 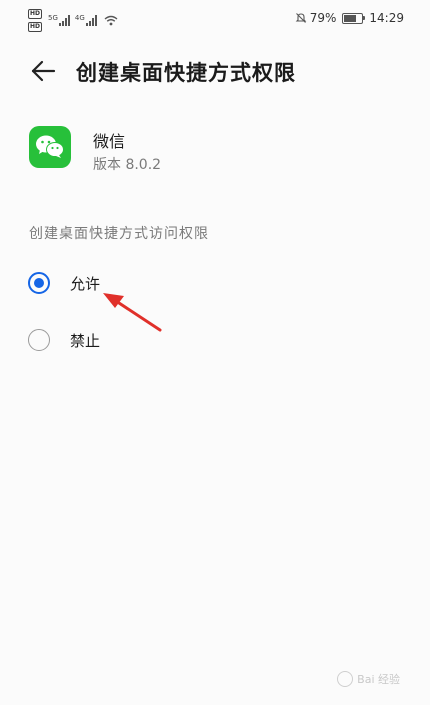 What do you see at coordinates (178, 340) in the screenshot?
I see `option-deny: 禁止` at bounding box center [178, 340].